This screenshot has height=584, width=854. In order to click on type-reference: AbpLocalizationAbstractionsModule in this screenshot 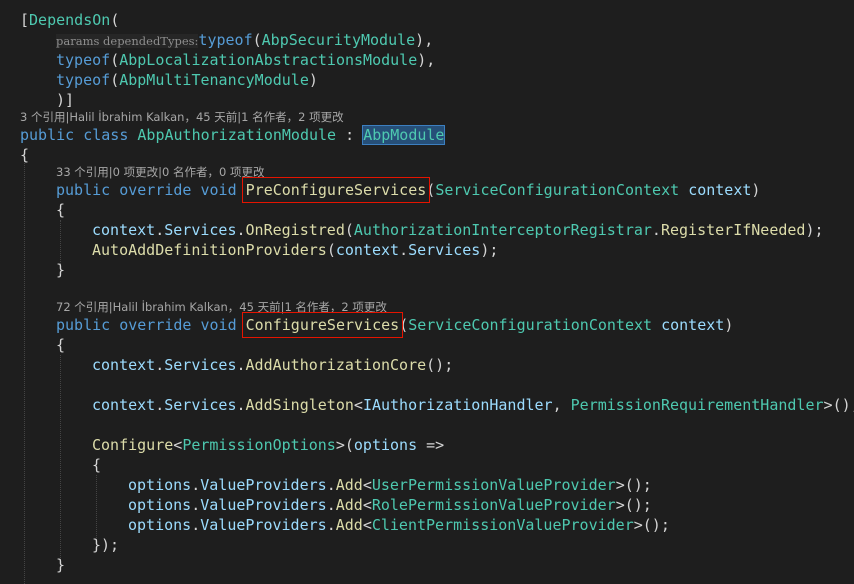, I will do `click(268, 60)`.